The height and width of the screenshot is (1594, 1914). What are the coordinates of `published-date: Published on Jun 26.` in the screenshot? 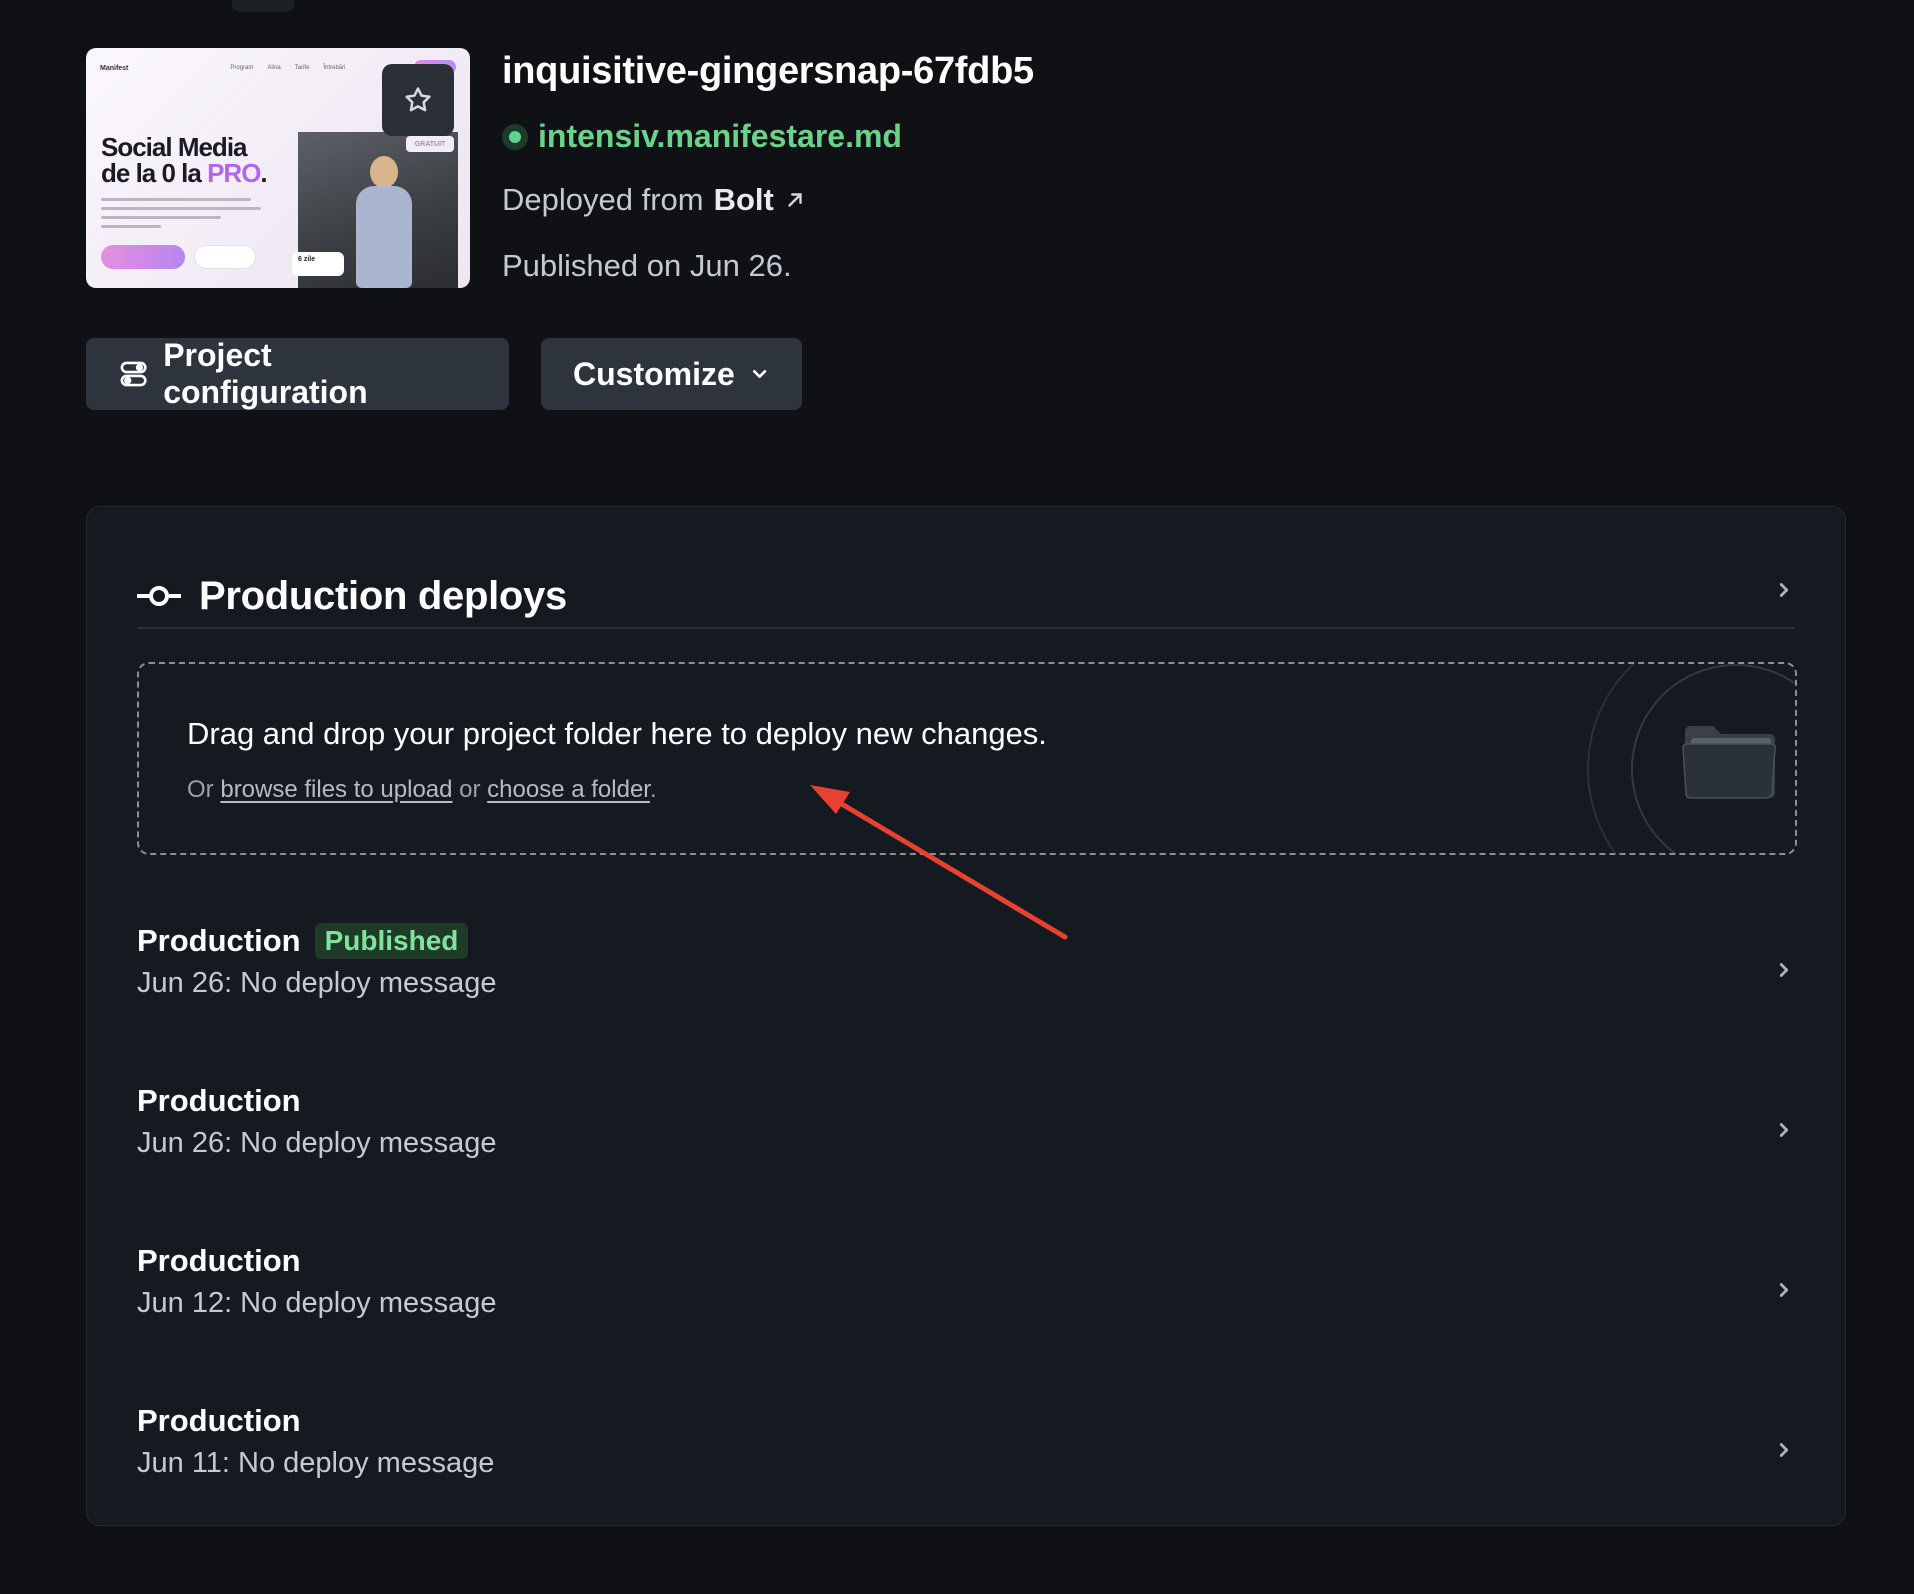 It's located at (647, 265).